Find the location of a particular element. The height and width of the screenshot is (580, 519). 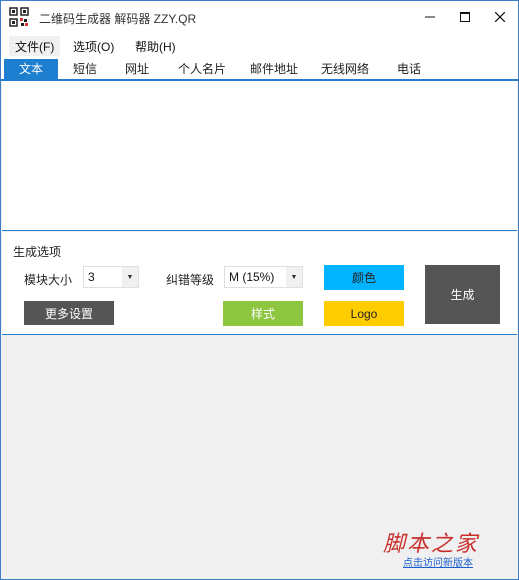

maximize-icon is located at coordinates (465, 17).